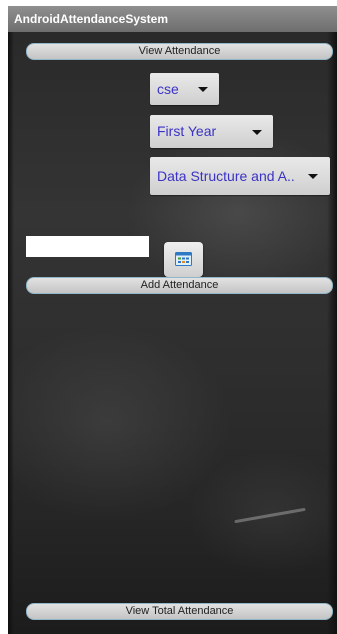  Describe the element at coordinates (179, 611) in the screenshot. I see `view-total-attendance-button: View Total Attendance` at that location.